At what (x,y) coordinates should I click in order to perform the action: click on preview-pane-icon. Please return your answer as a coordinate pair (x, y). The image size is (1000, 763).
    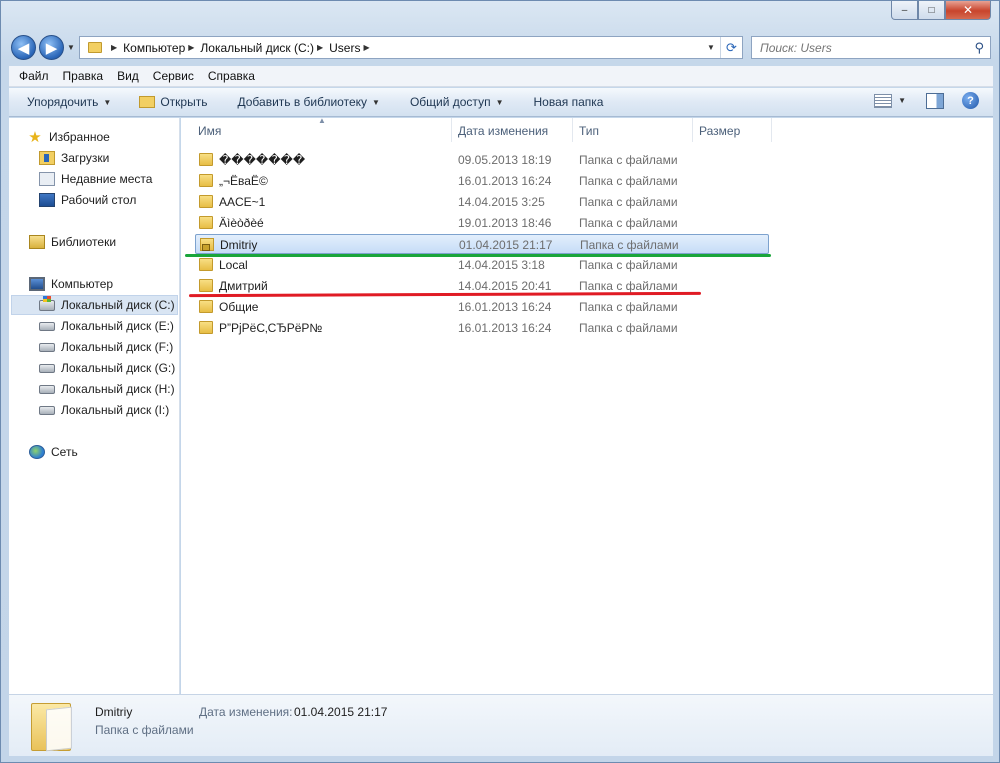
    Looking at the image, I should click on (935, 100).